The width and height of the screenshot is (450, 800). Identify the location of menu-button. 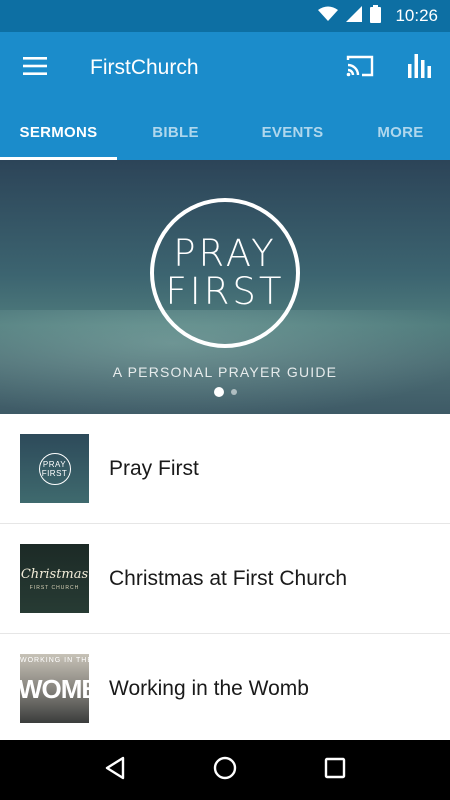
(35, 68).